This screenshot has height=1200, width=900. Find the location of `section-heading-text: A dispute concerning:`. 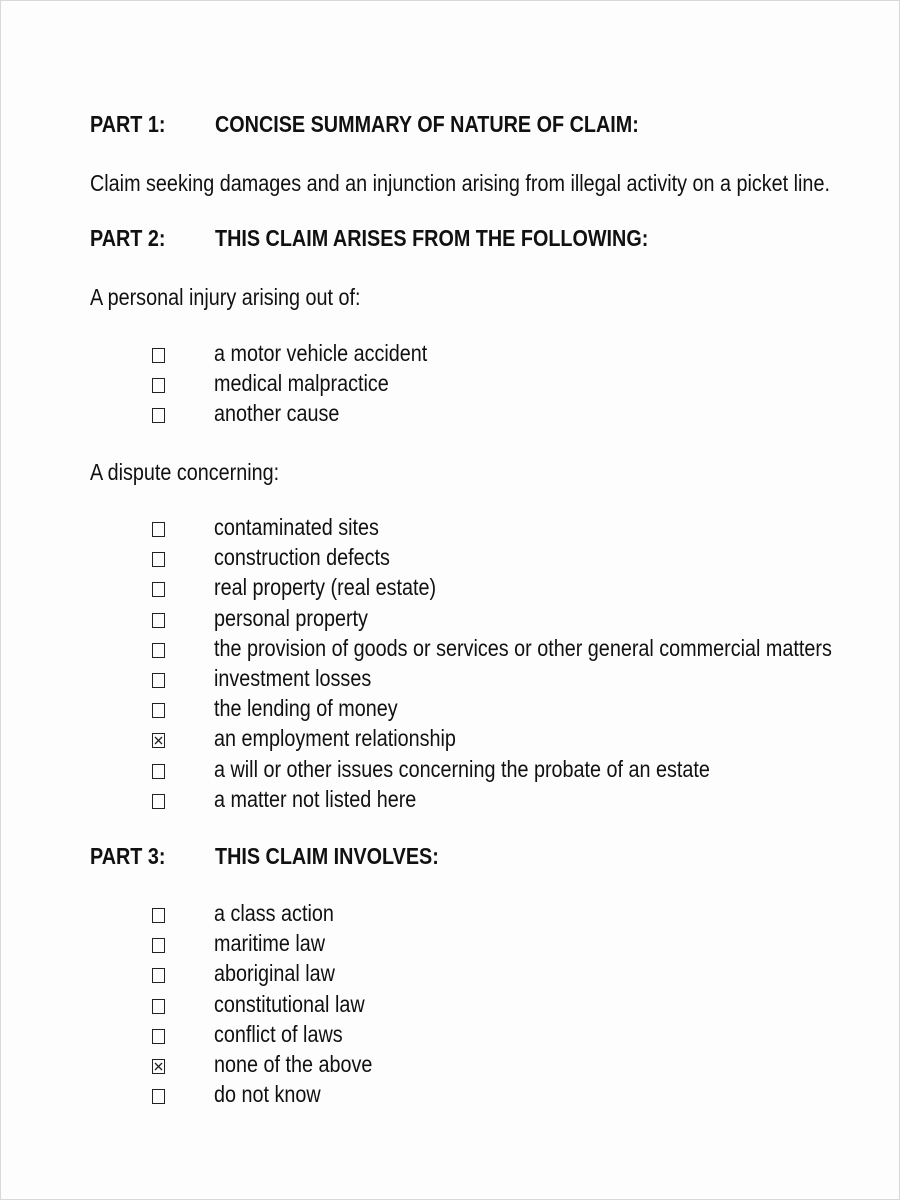

section-heading-text: A dispute concerning: is located at coordinates (185, 472).